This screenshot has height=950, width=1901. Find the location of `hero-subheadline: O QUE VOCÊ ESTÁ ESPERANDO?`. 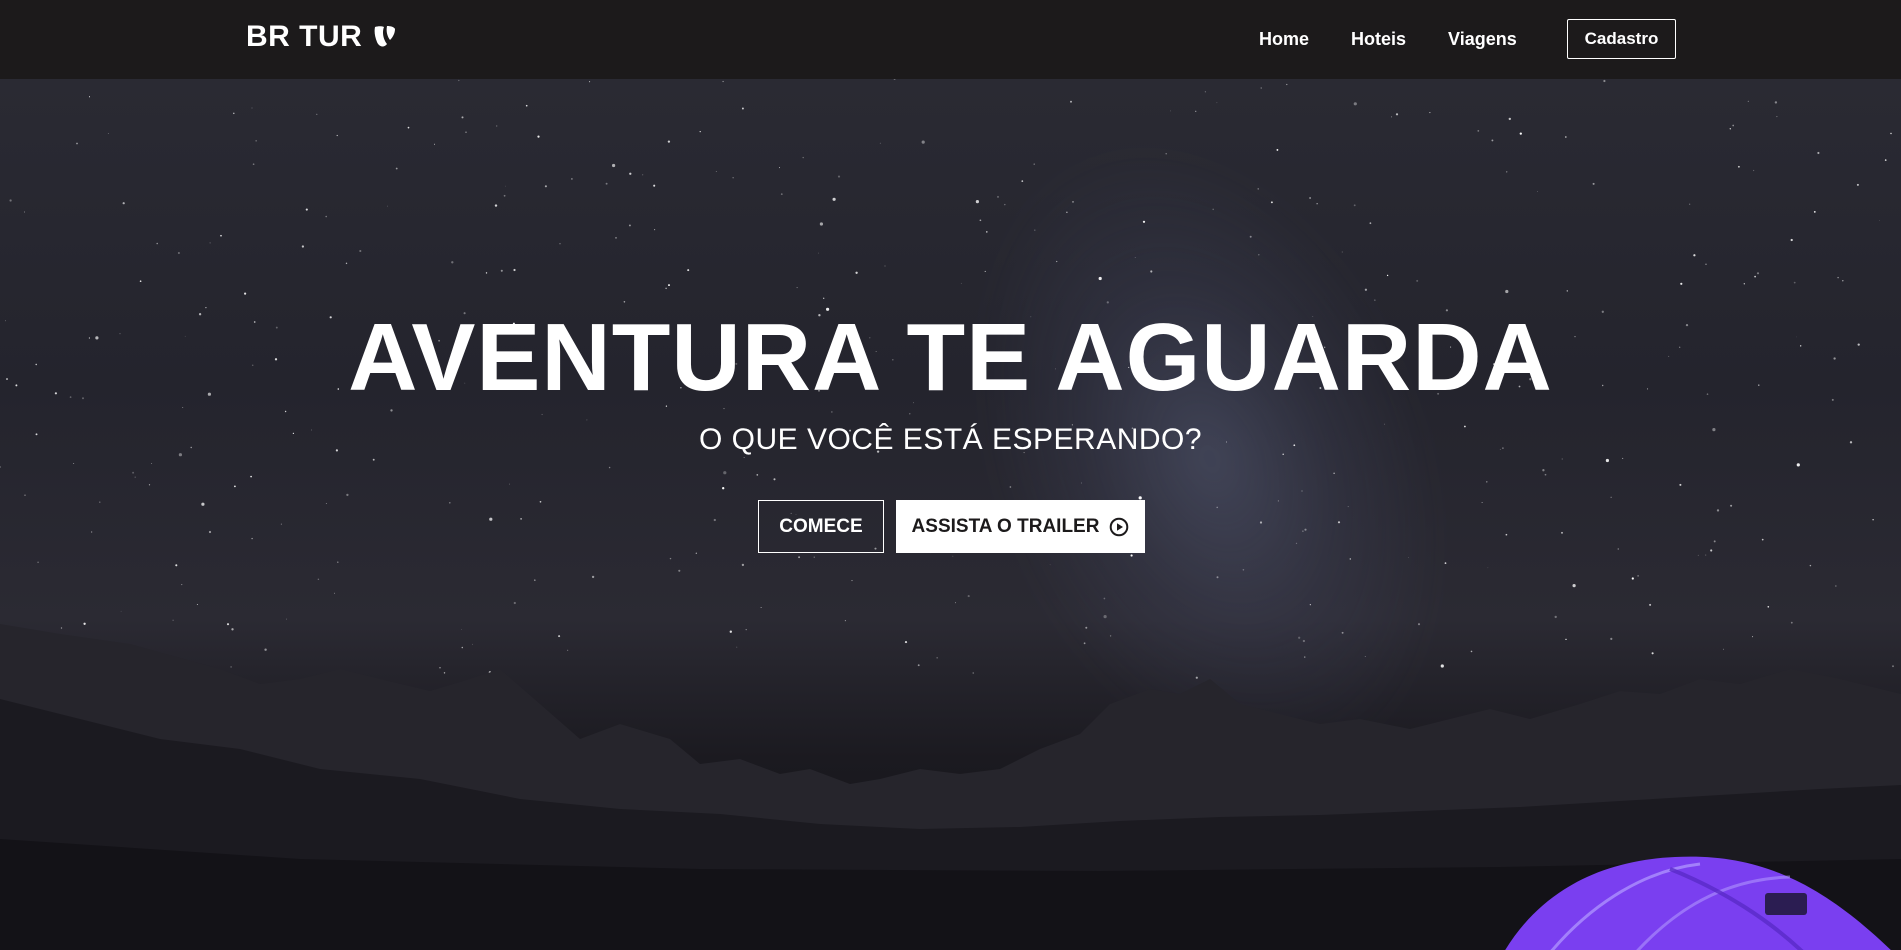

hero-subheadline: O QUE VOCÊ ESTÁ ESPERANDO? is located at coordinates (950, 439).